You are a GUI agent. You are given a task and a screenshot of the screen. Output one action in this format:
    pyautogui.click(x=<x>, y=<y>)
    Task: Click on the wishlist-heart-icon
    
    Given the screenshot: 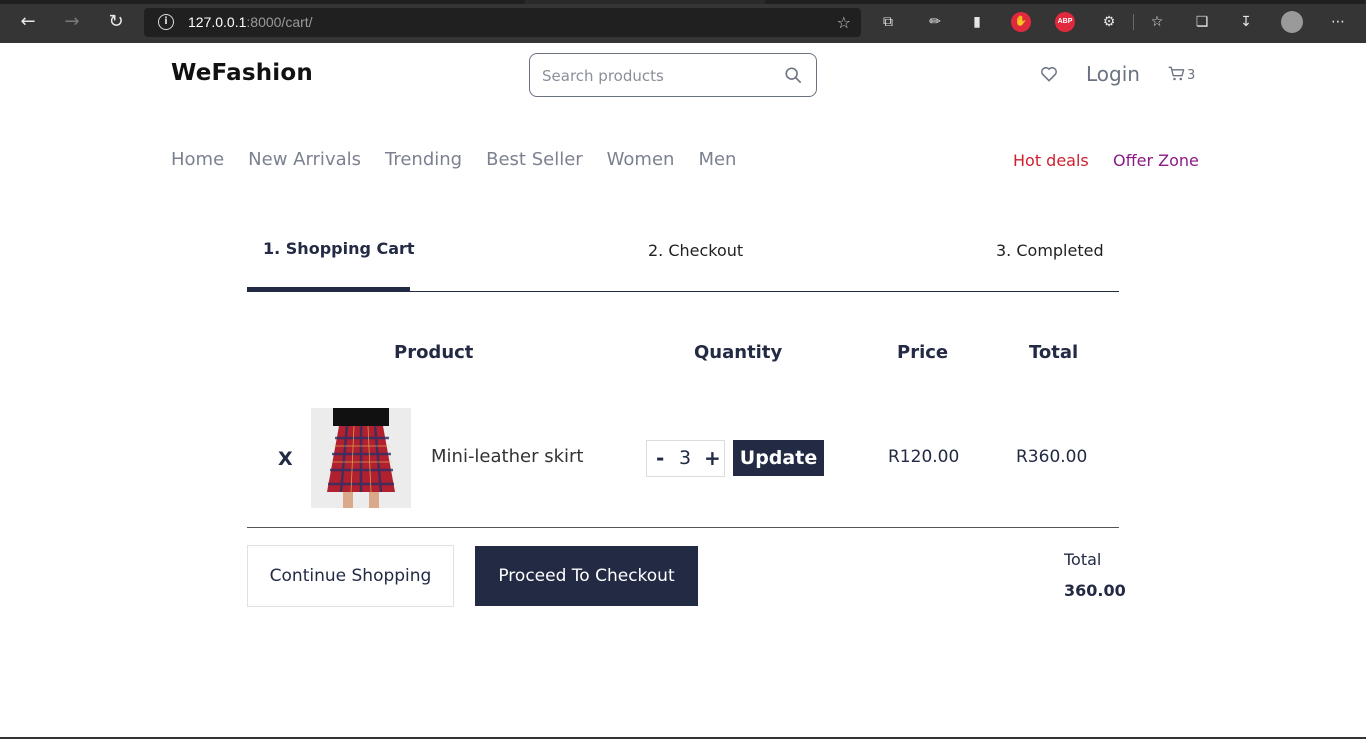 What is the action you would take?
    pyautogui.click(x=1049, y=74)
    